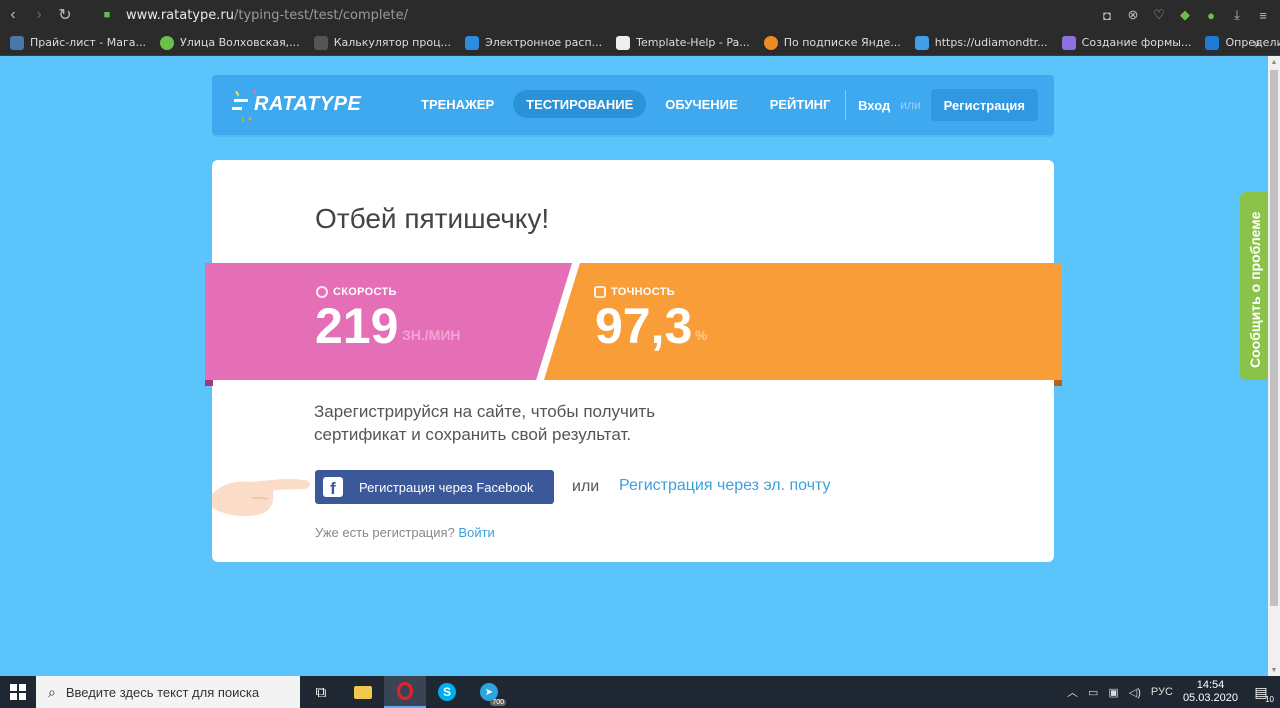  Describe the element at coordinates (473, 434) in the screenshot. I see `register-prompt-line: сертификат и сохранить свой результат.` at that location.